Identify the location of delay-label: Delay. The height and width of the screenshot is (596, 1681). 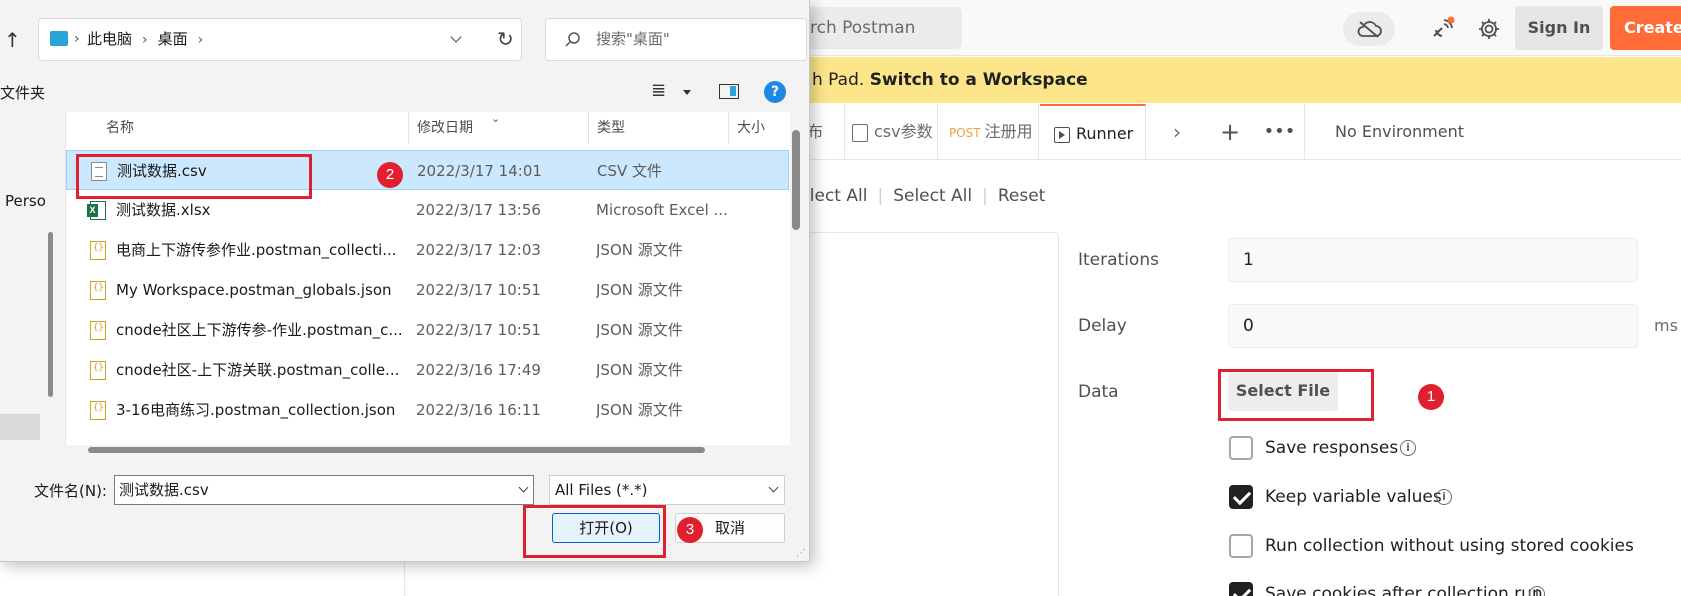
(1102, 326).